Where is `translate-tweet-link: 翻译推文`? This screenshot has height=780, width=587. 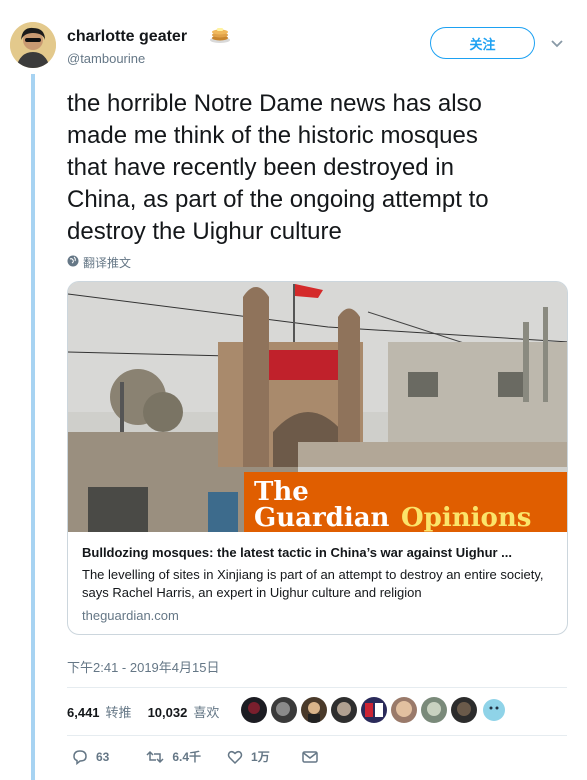
translate-tweet-link: 翻译推文 is located at coordinates (99, 262).